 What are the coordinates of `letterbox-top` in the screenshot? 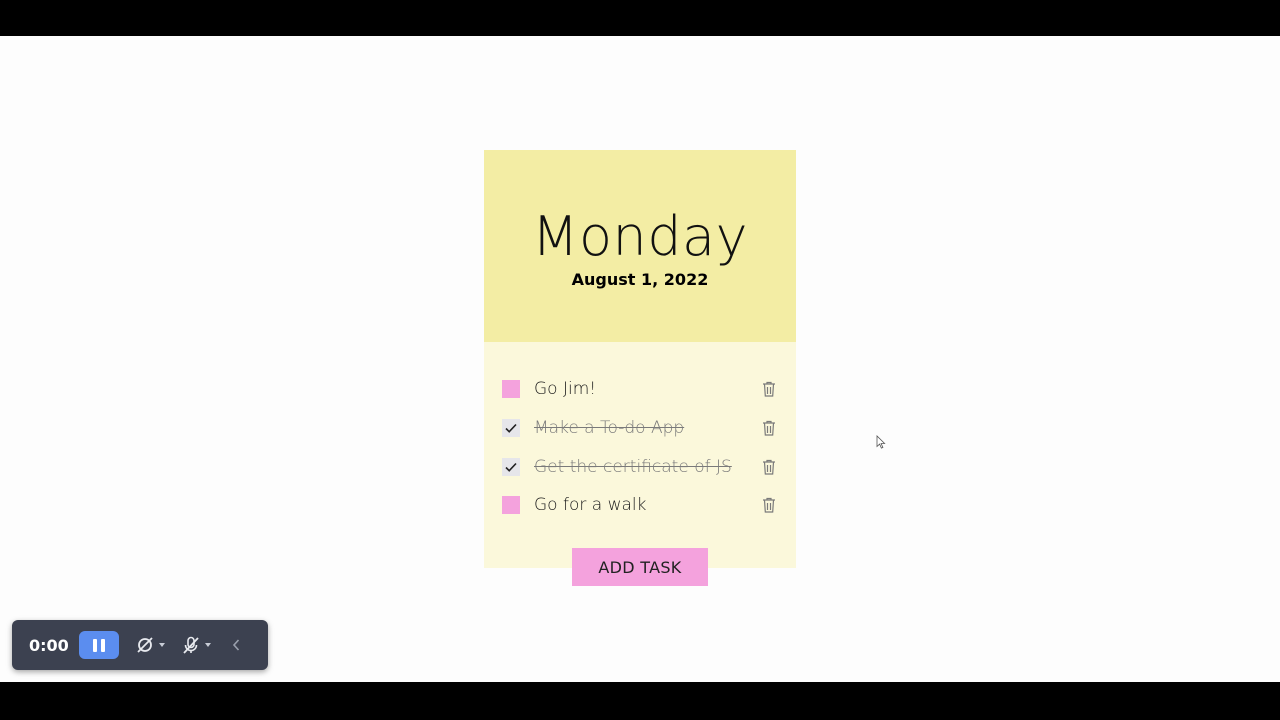 It's located at (640, 18).